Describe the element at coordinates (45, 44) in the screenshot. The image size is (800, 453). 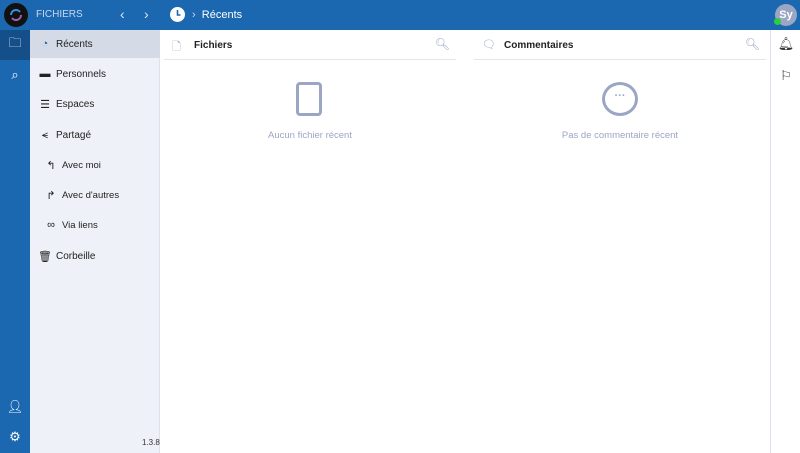
I see `clock-icon: ◔` at that location.